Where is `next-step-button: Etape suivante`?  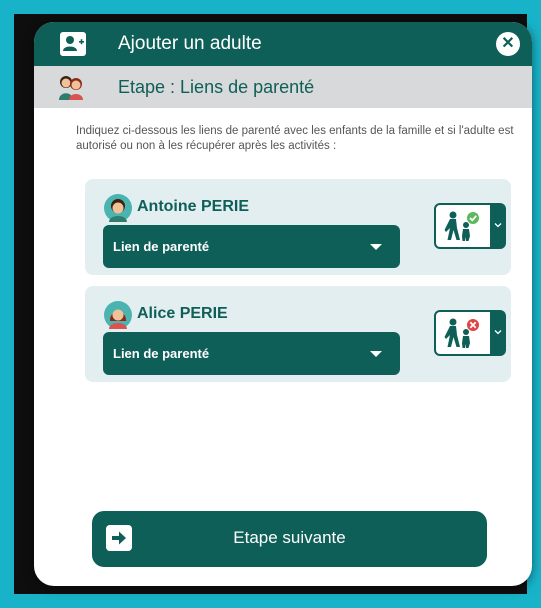 next-step-button: Etape suivante is located at coordinates (289, 539).